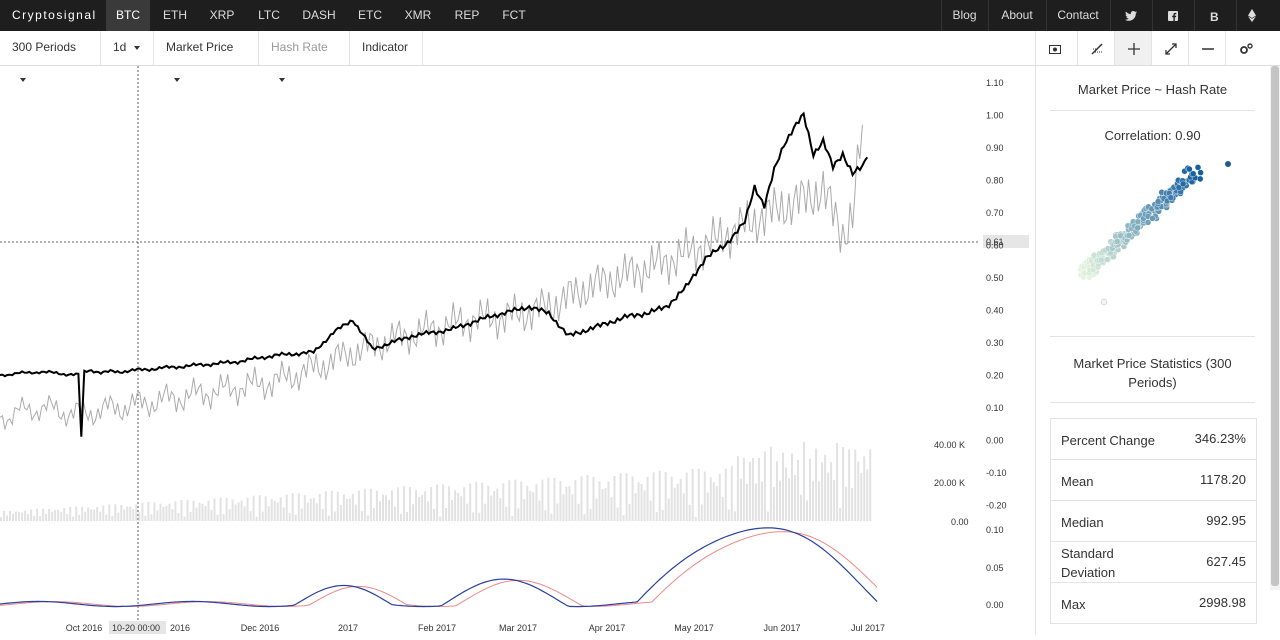 The height and width of the screenshot is (640, 1280). What do you see at coordinates (996, 473) in the screenshot?
I see `main-tick-label: -0.10` at bounding box center [996, 473].